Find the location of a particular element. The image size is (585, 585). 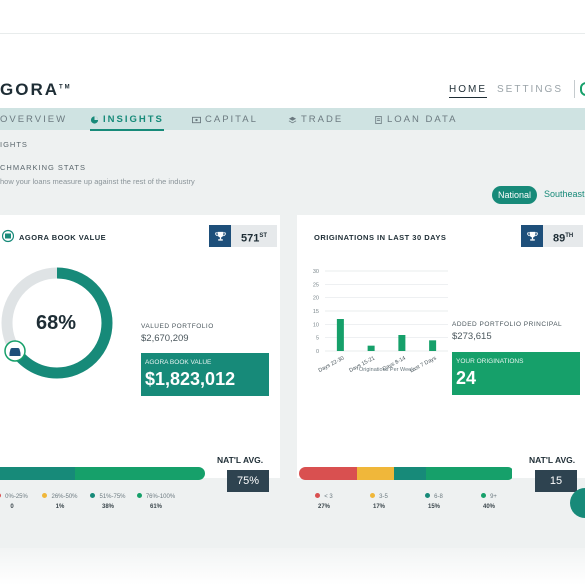

toggle-southeast: Southeast is located at coordinates (564, 194).